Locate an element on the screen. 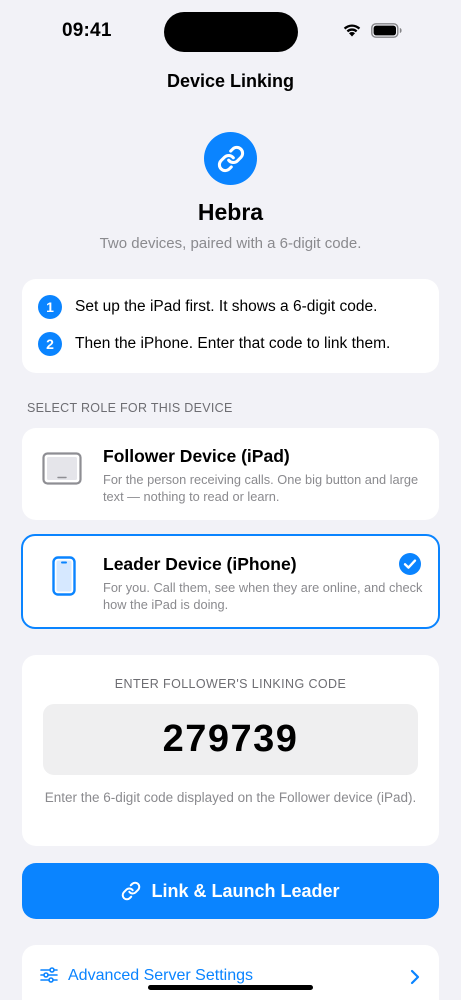  link-launch-button: Link & Launch Leader is located at coordinates (230, 891).